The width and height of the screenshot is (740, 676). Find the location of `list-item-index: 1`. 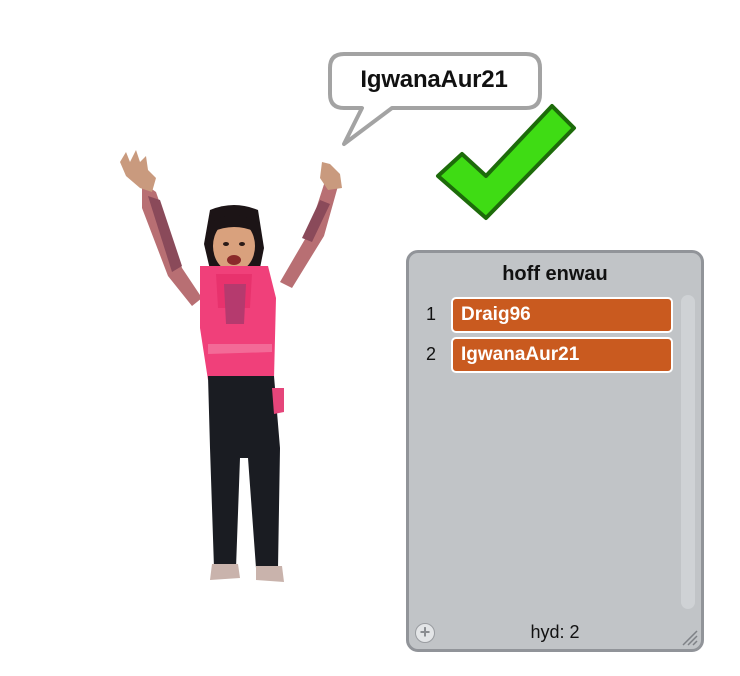

list-item-index: 1 is located at coordinates (430, 314).